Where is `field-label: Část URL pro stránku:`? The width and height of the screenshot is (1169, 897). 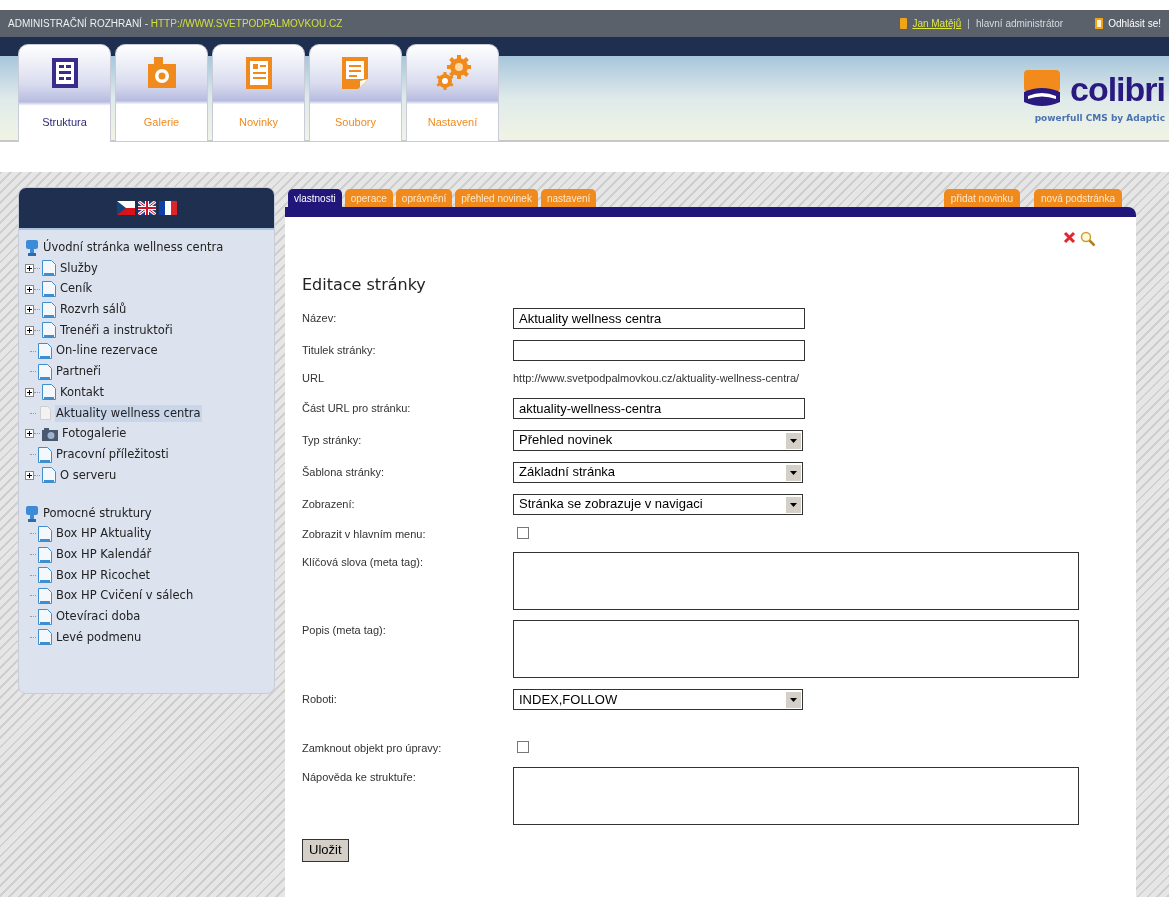
field-label: Část URL pro stránku: is located at coordinates (357, 408).